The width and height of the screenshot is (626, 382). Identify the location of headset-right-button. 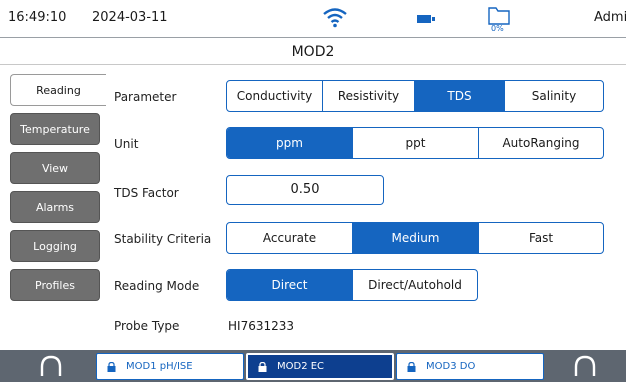
(585, 366).